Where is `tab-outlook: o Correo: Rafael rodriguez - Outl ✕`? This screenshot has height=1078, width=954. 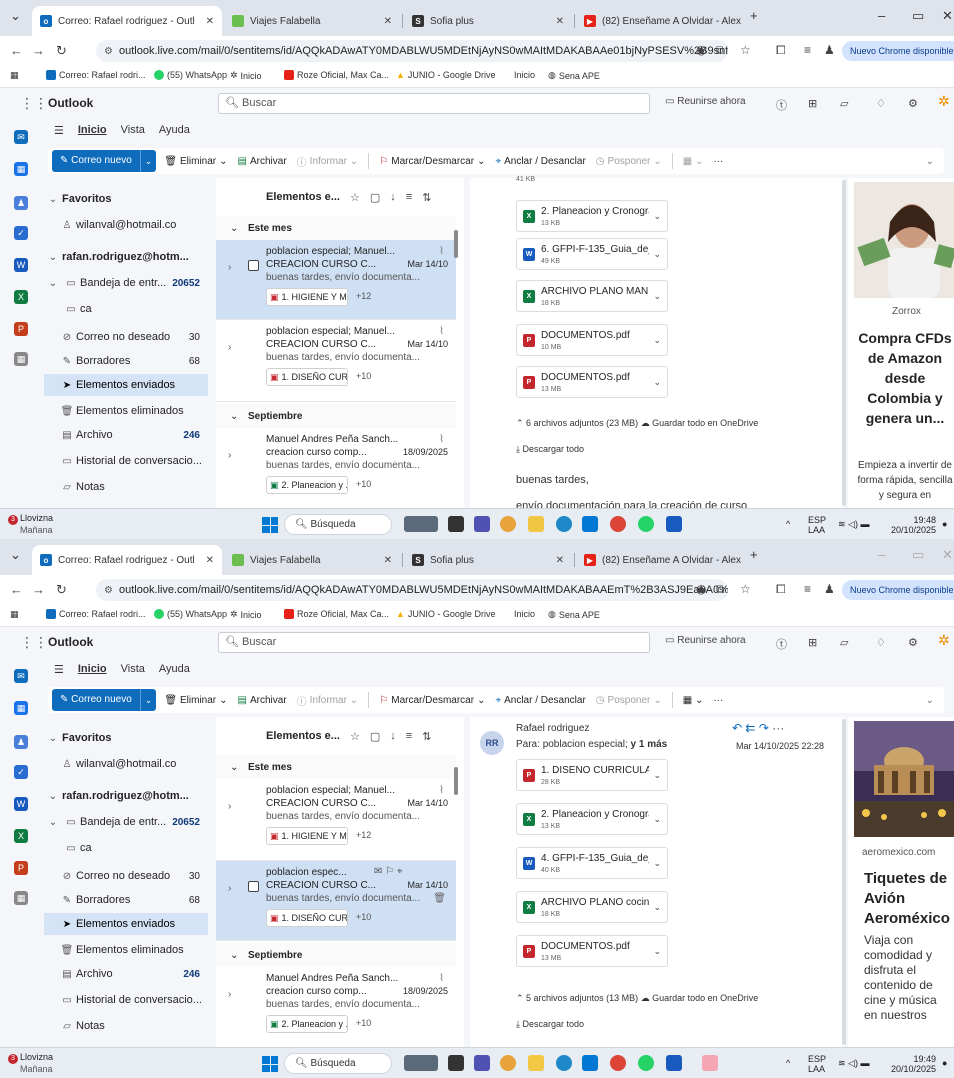
tab-outlook: o Correo: Rafael rodriguez - Outl ✕ is located at coordinates (127, 560).